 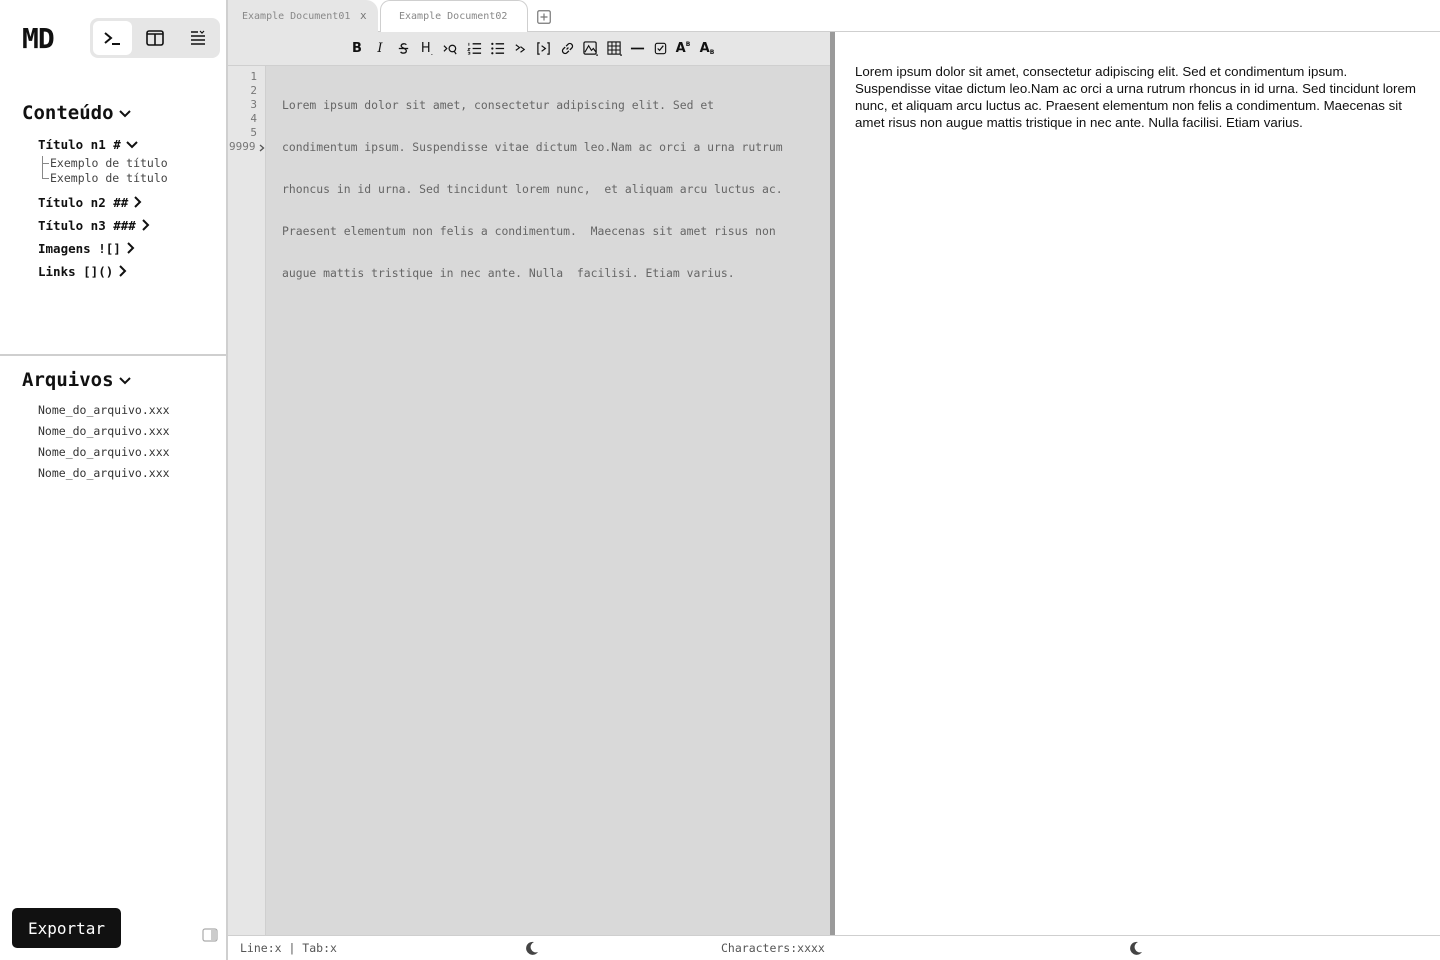 I want to click on tab-example-document01: Example Document01 x, so click(x=303, y=16).